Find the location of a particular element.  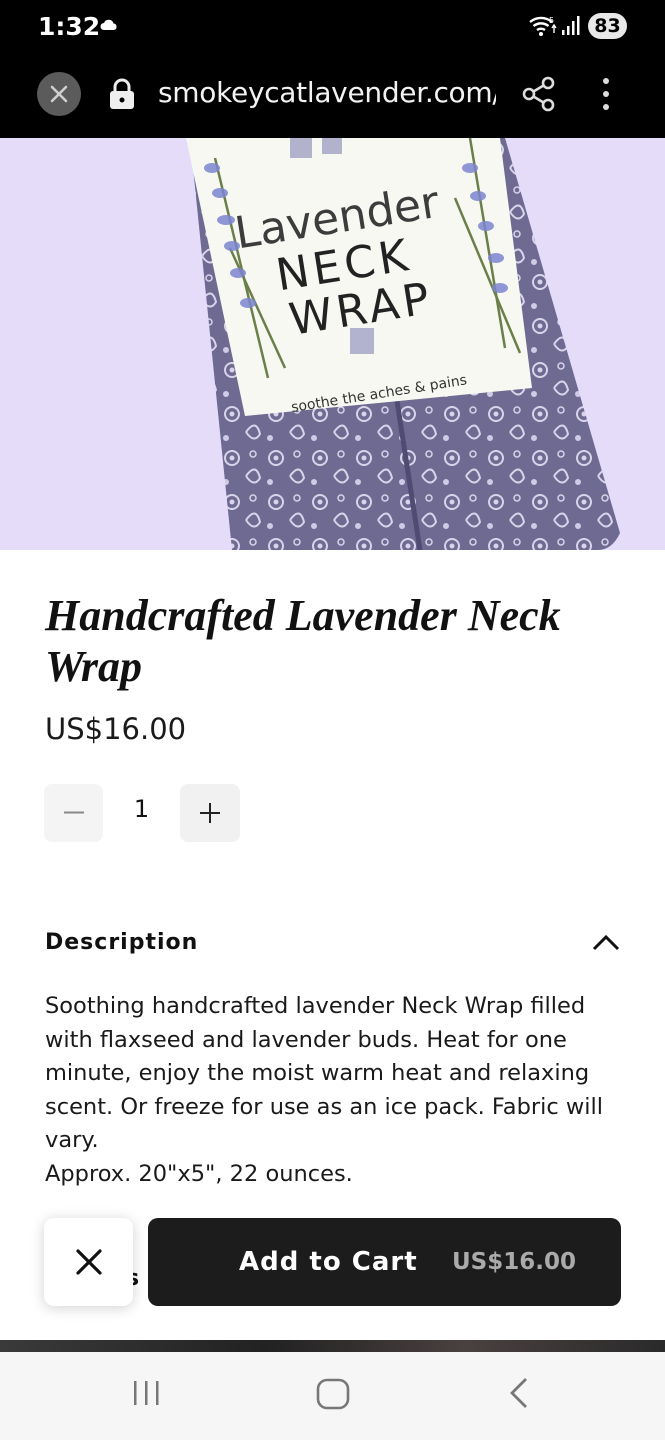

dismiss-cart-bar-button is located at coordinates (88, 1262).